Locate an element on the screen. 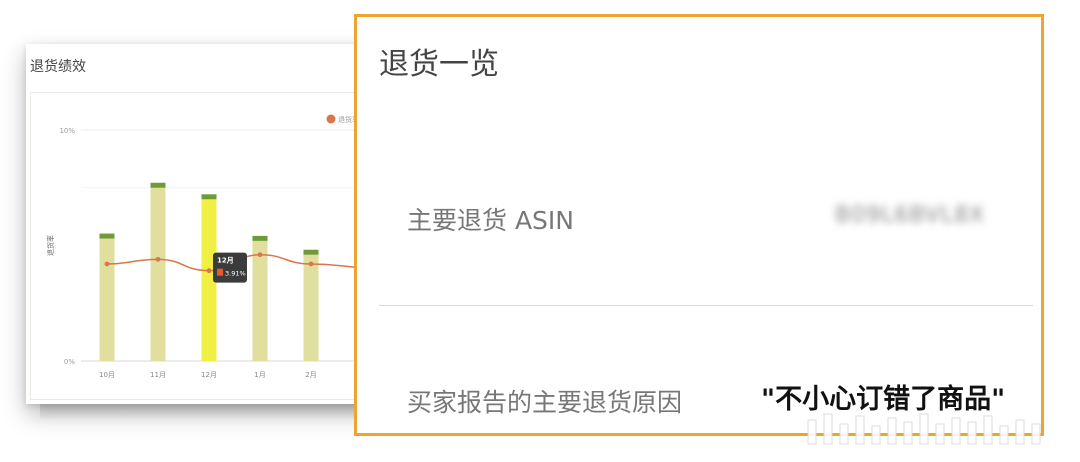  y-tick-label: 10% is located at coordinates (67, 131).